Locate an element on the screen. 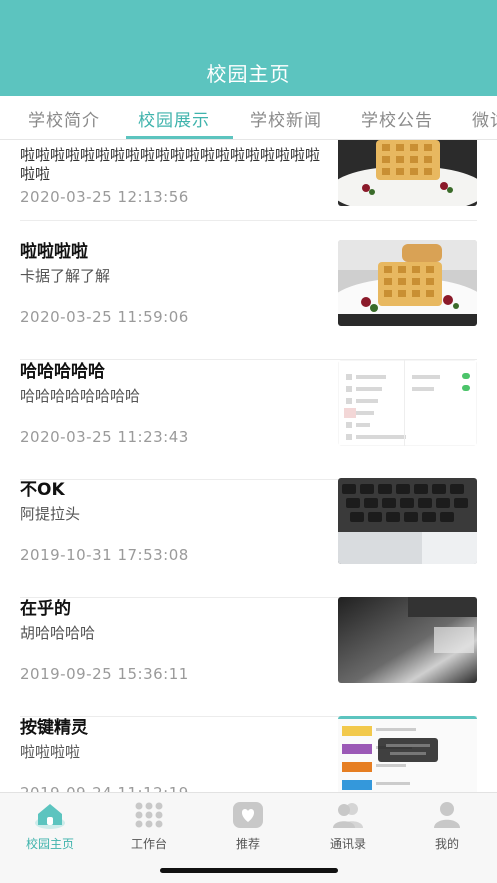 The width and height of the screenshot is (497, 883). tab-bar: 学校简介 校园展示 学校新闻 学校公告 微讨 is located at coordinates (248, 118).